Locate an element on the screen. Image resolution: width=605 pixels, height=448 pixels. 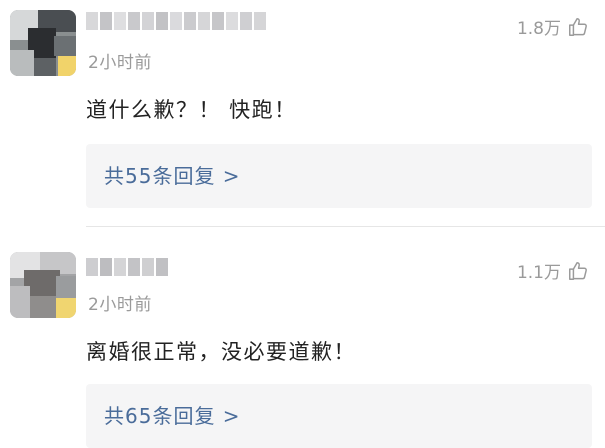
comment-text: 道什么歉？！ 快跑！ is located at coordinates (191, 110).